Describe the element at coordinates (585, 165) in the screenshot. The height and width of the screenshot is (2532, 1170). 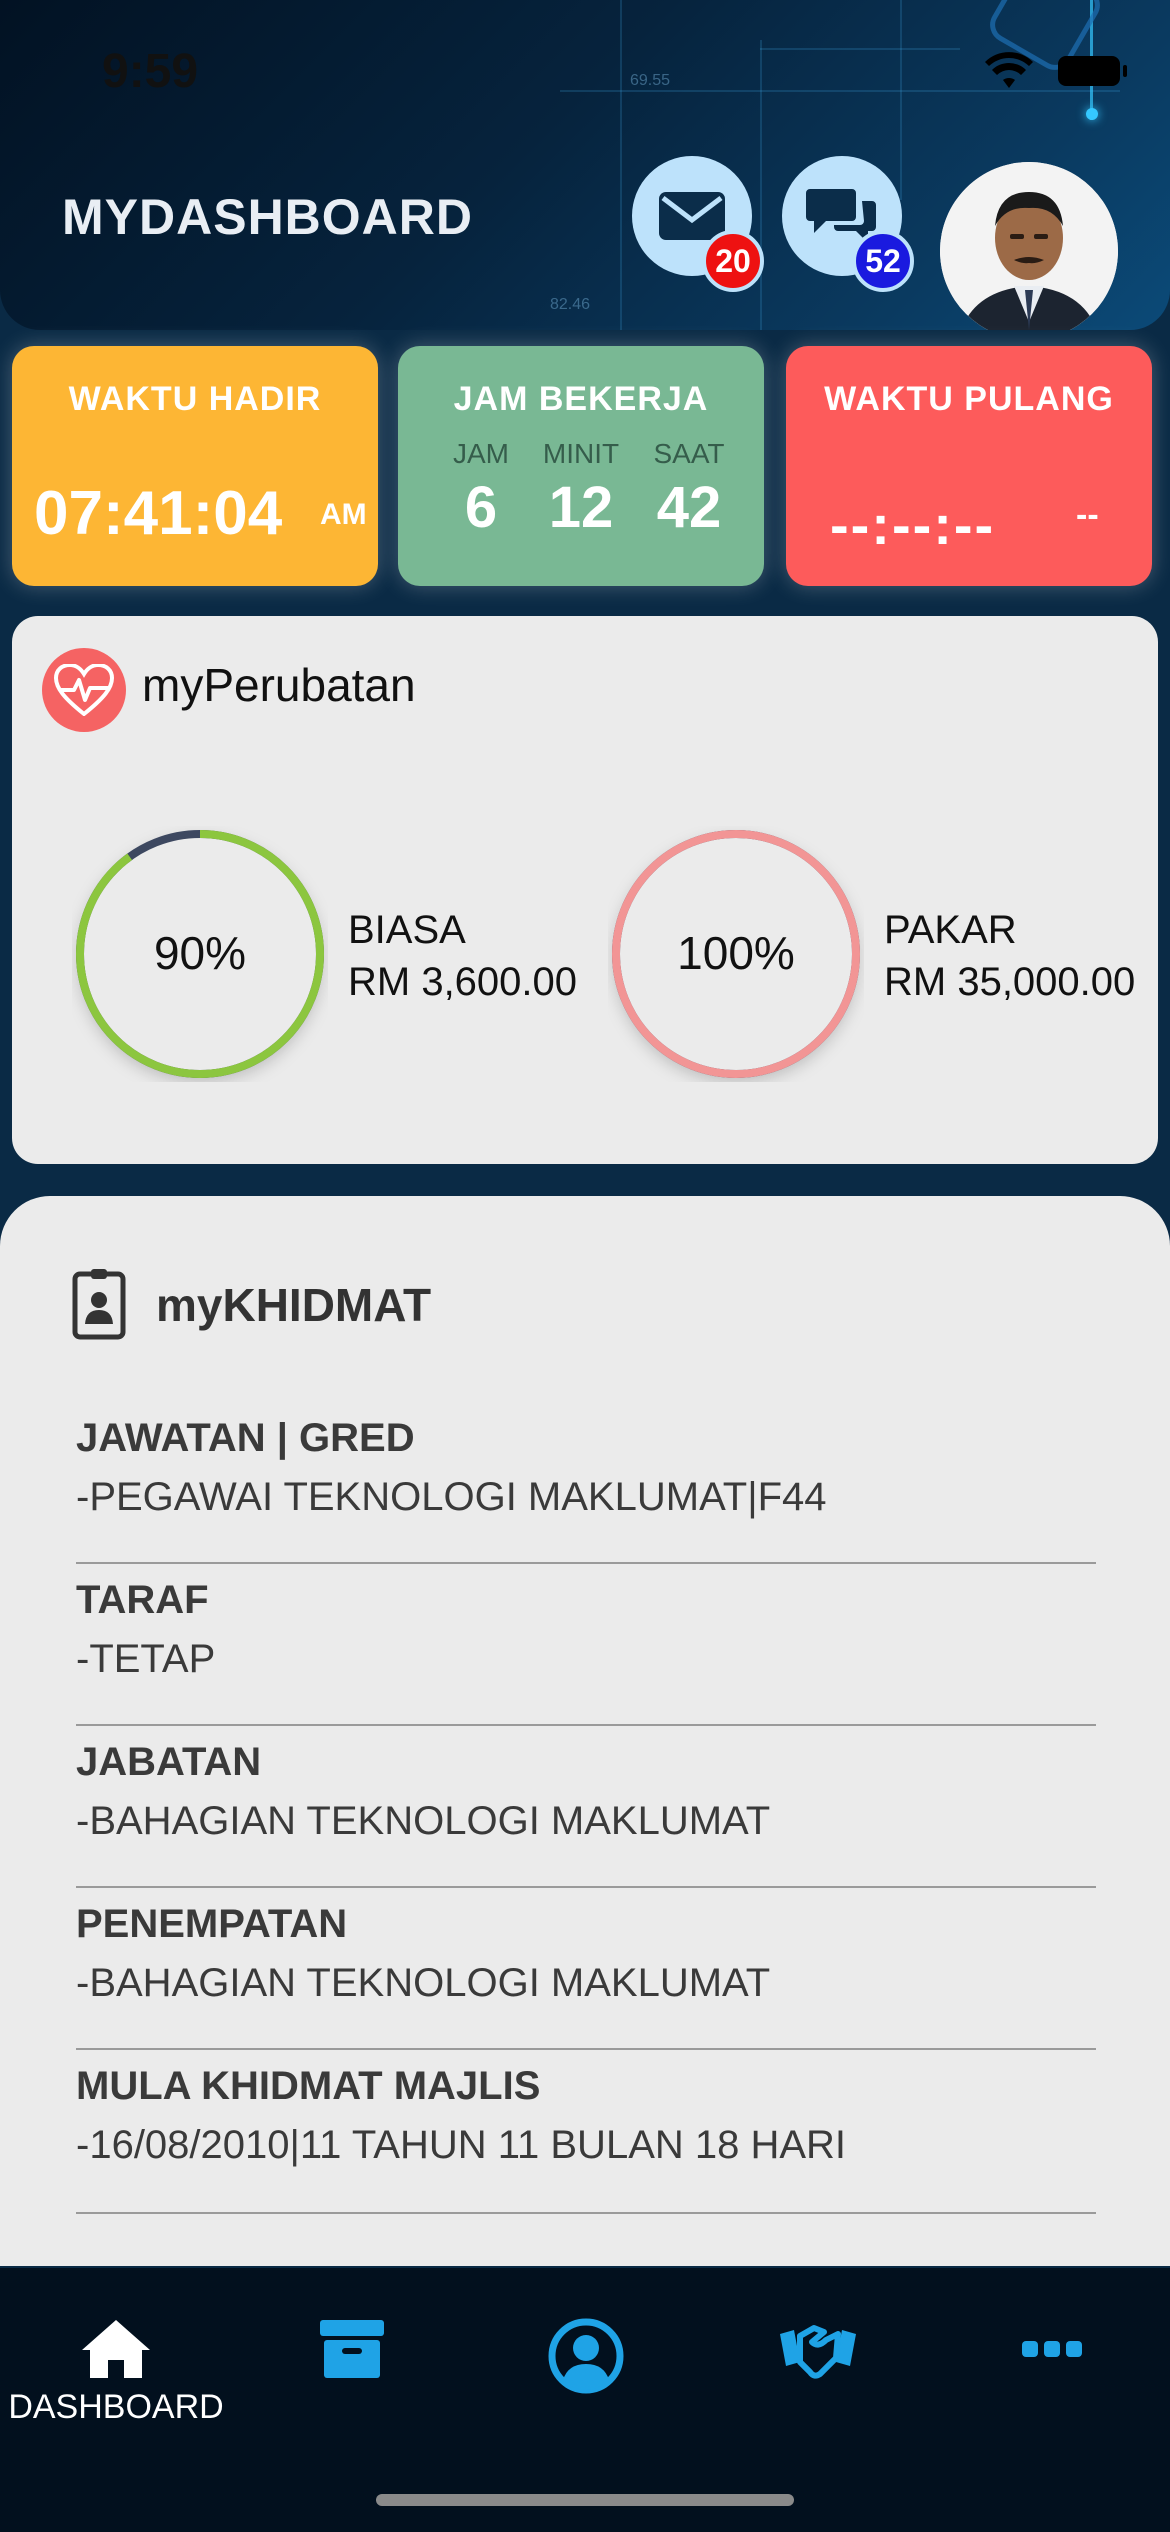
I see `app-header: 69.55 82.46 9:59 MYDASHBOARD 20 52` at that location.